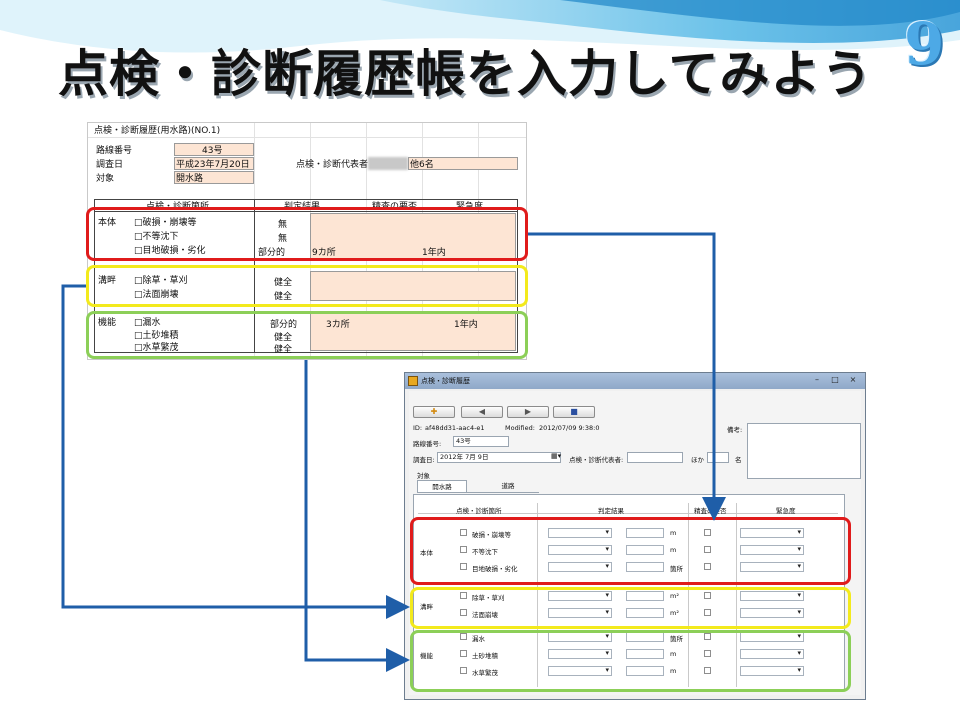 The image size is (960, 720). What do you see at coordinates (427, 444) in the screenshot?
I see `route-label: 路線番号:` at bounding box center [427, 444].